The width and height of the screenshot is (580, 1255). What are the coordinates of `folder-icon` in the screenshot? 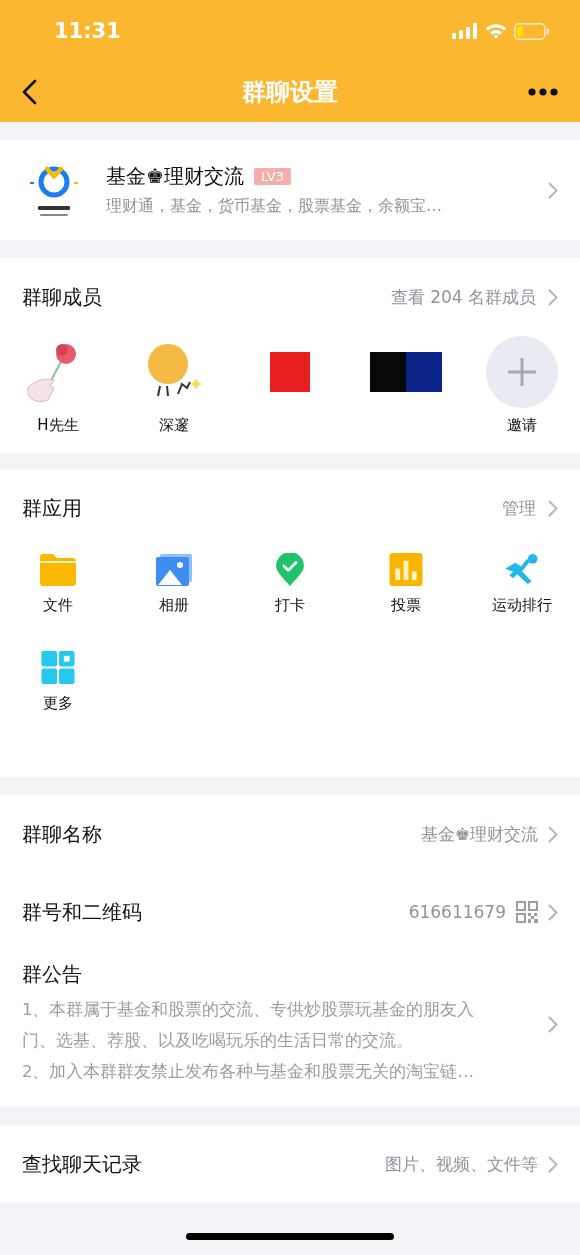 It's located at (58, 570).